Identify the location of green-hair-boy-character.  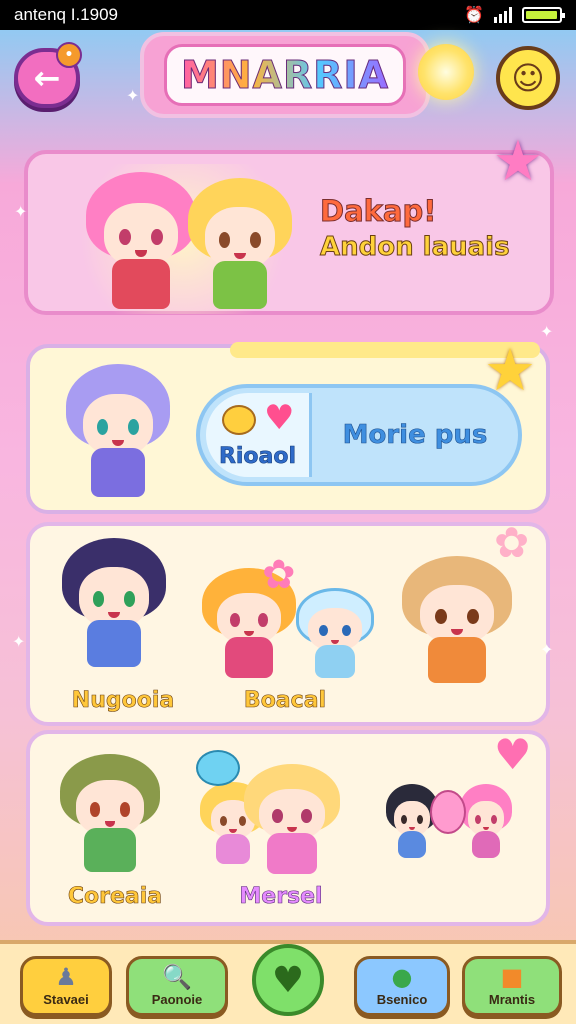
(110, 814).